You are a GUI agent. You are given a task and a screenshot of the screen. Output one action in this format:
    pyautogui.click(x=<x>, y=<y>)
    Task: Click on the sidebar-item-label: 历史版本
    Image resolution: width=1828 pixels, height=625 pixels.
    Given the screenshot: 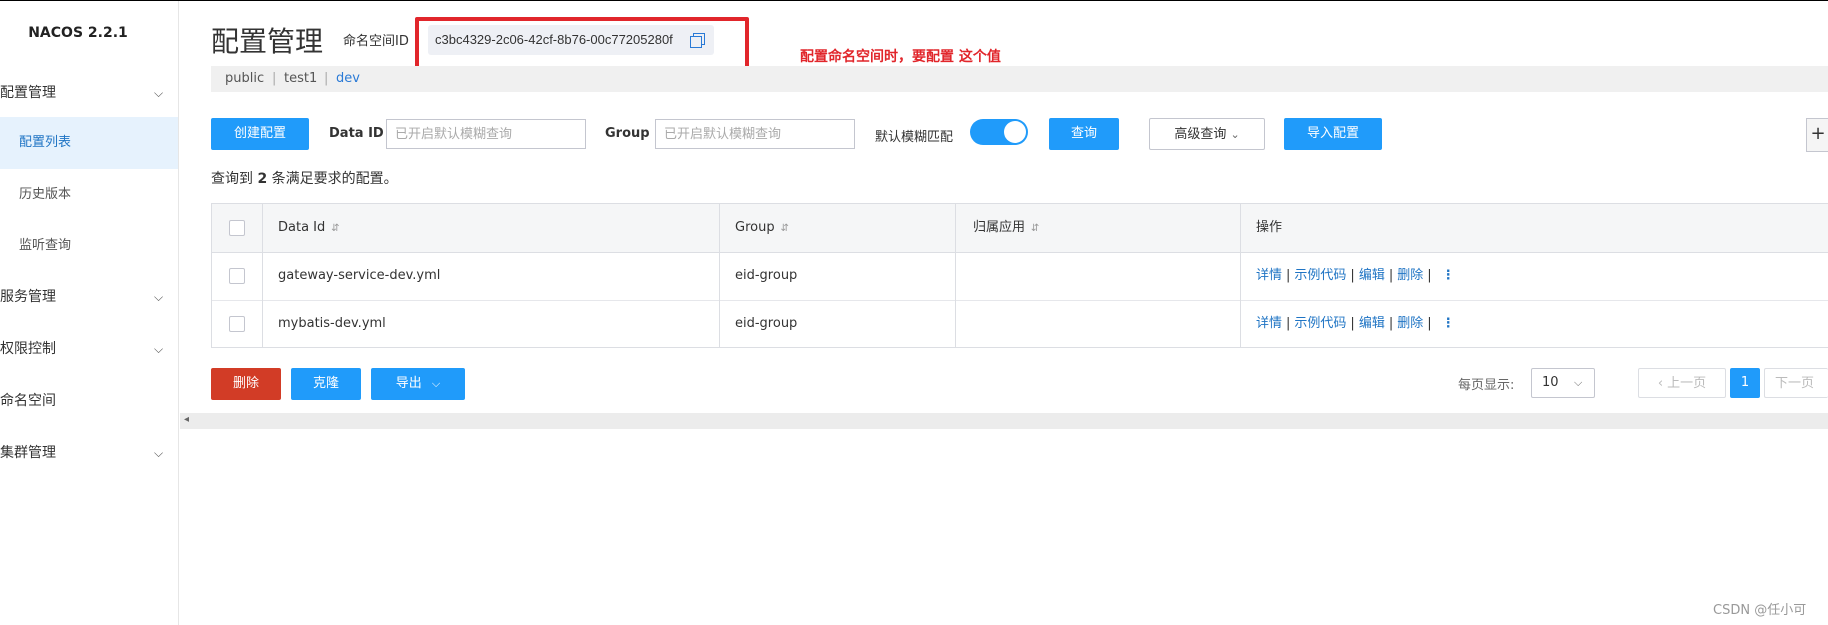 What is the action you would take?
    pyautogui.click(x=45, y=194)
    